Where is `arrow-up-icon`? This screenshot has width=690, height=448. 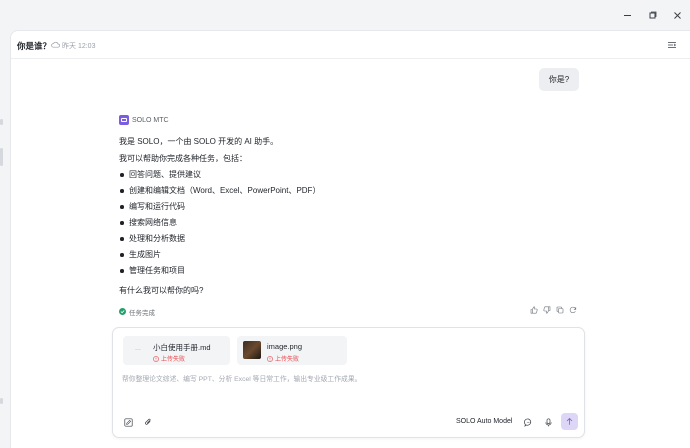 arrow-up-icon is located at coordinates (569, 421).